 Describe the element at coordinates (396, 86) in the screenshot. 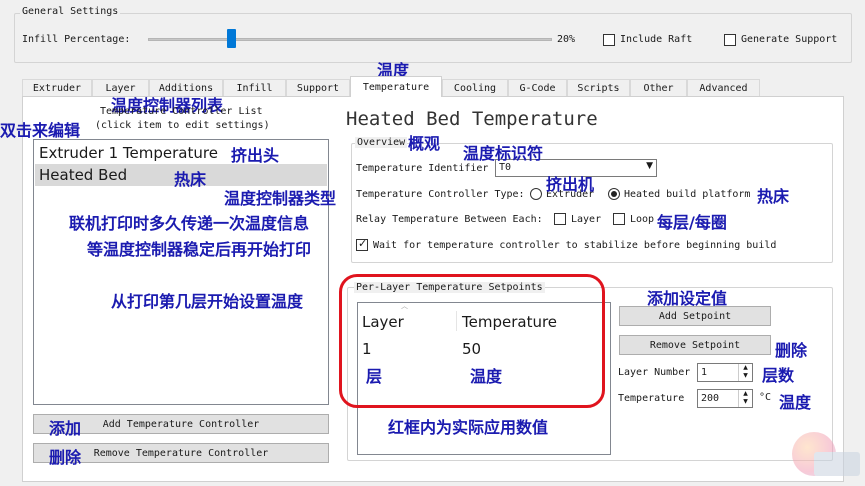

I see `tab-temperature: Temperature` at that location.